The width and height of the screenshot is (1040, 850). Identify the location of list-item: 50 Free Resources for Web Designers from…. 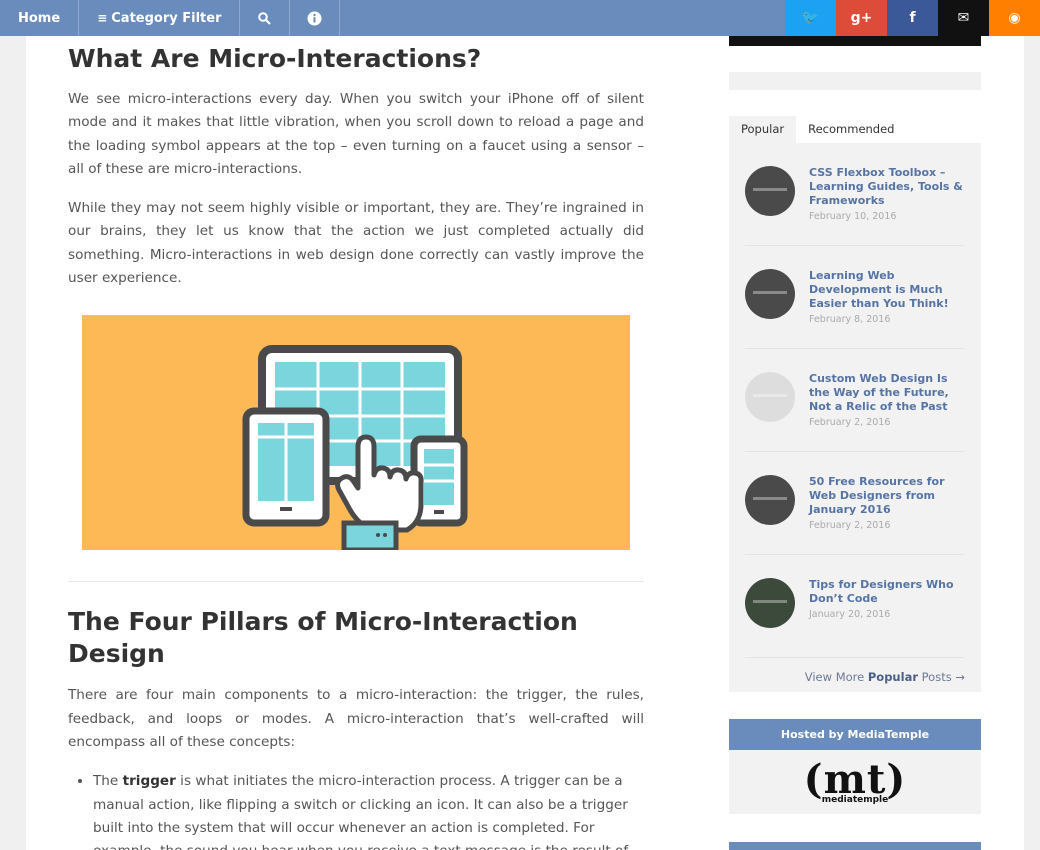
(855, 503).